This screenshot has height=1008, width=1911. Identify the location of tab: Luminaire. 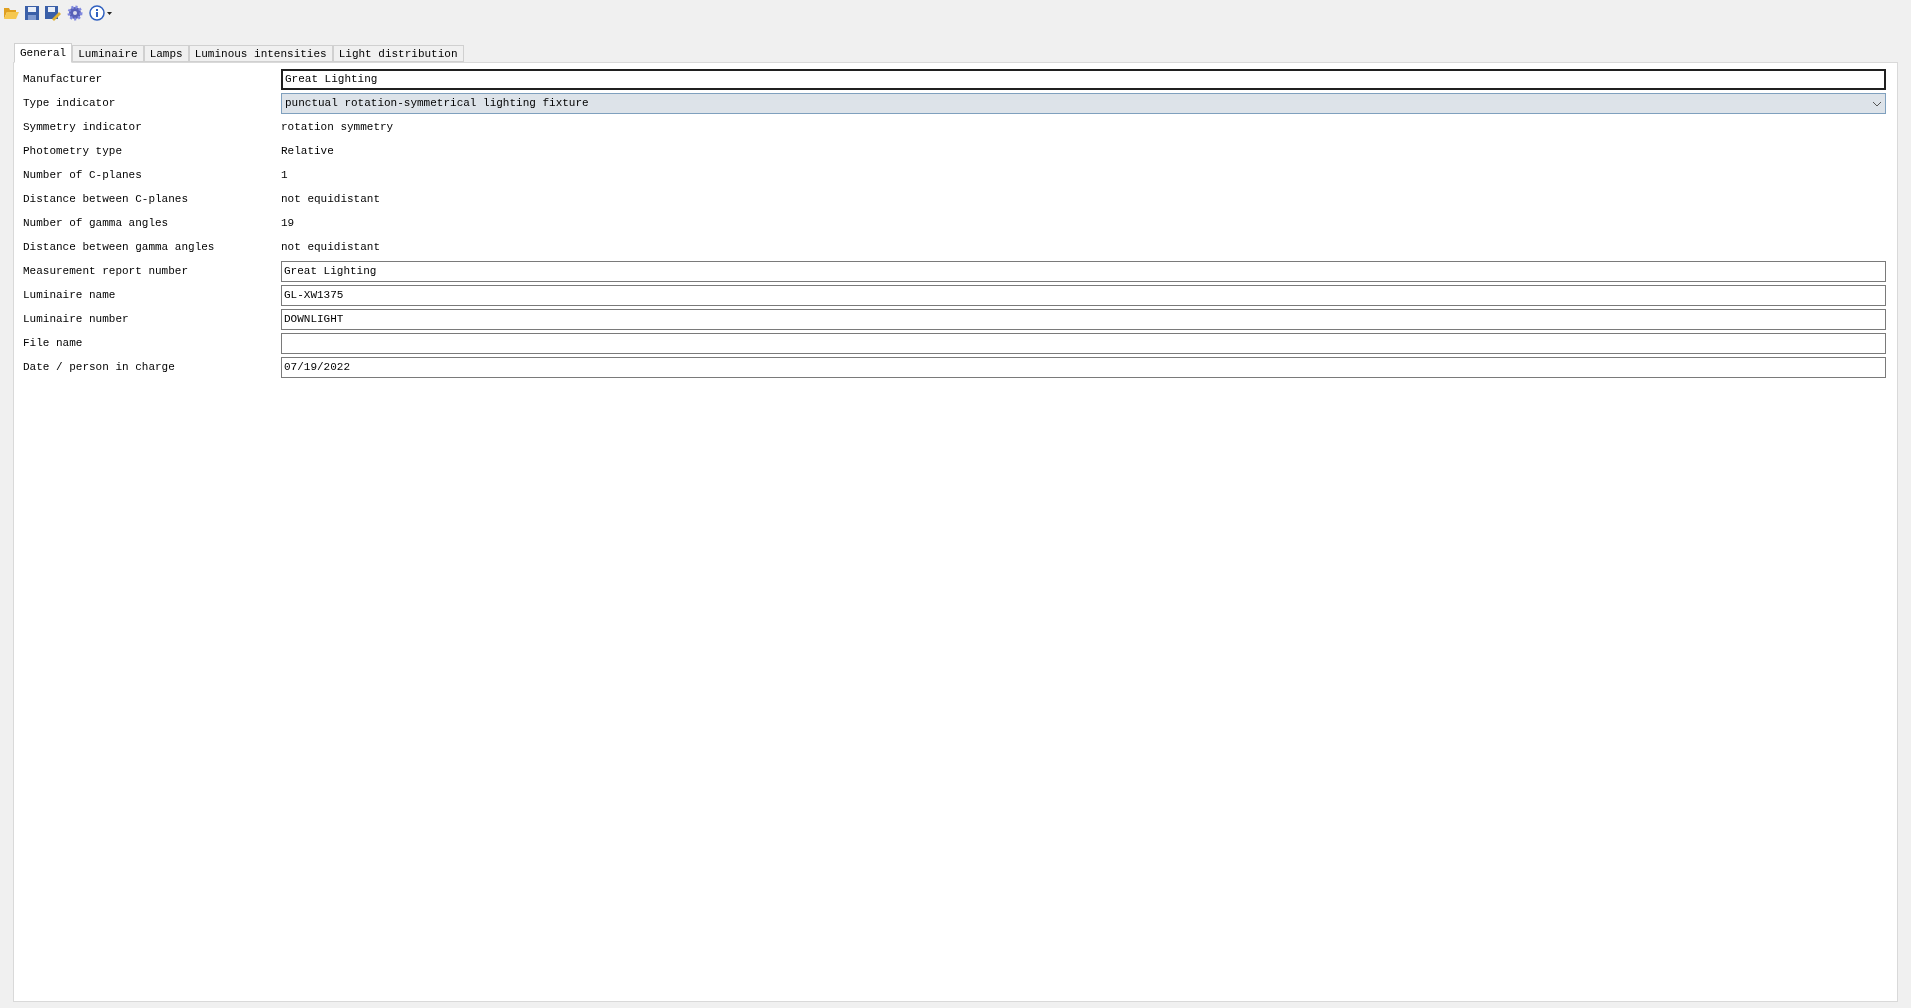
(108, 53).